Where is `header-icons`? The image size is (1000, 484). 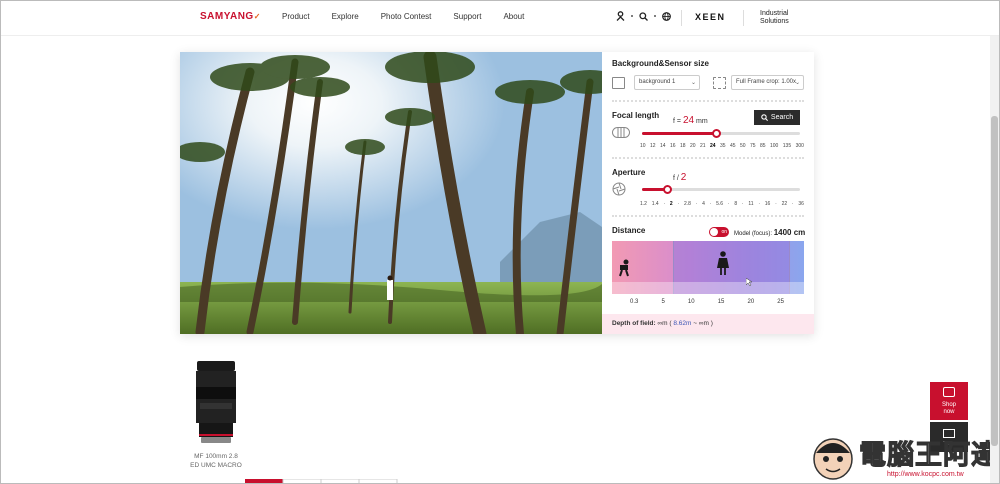
header-icons is located at coordinates (643, 16).